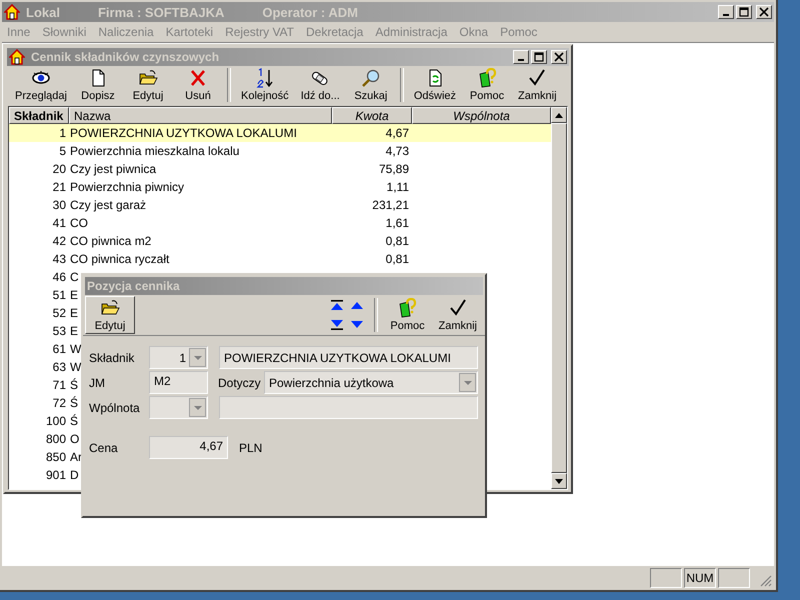 Image resolution: width=800 pixels, height=600 pixels. I want to click on toolbar-button: Usuń, so click(197, 85).